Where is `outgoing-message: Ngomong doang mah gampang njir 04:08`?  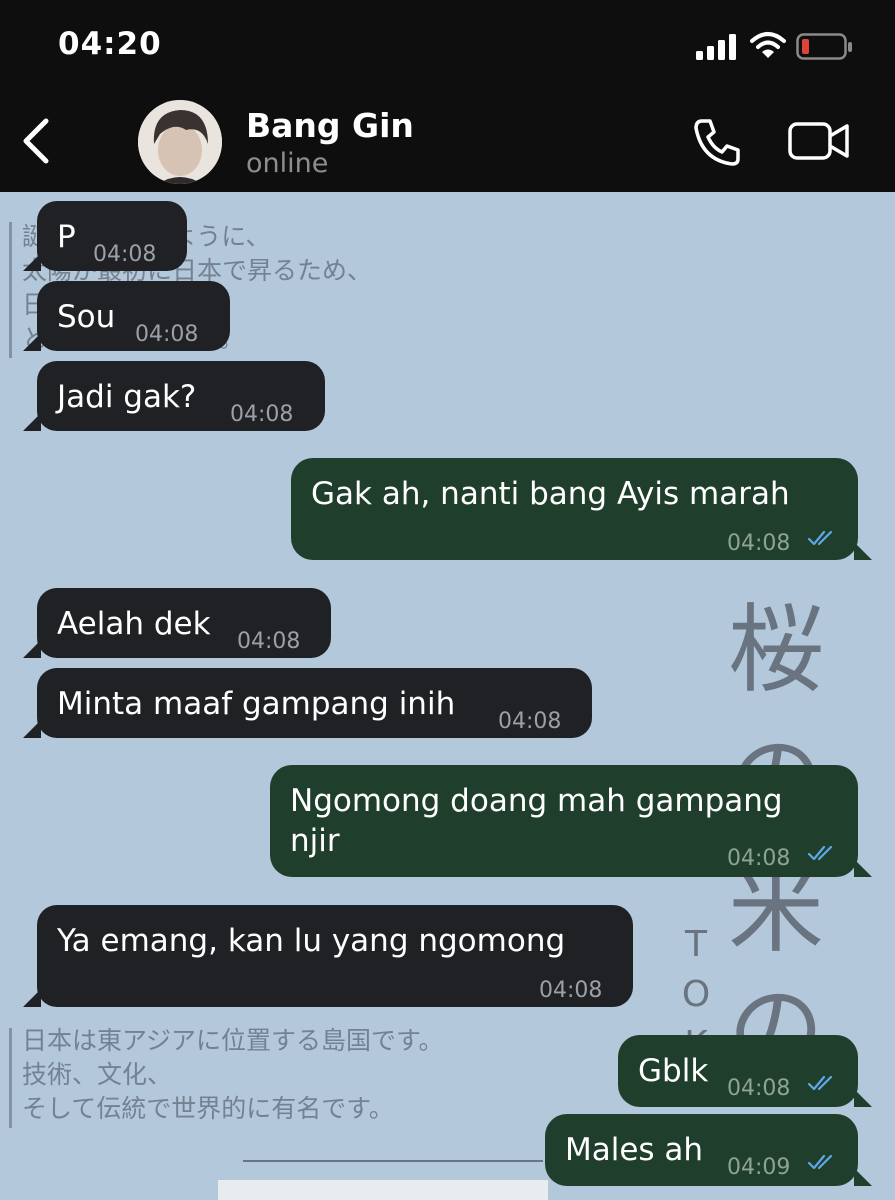
outgoing-message: Ngomong doang mah gampang njir 04:08 is located at coordinates (571, 821).